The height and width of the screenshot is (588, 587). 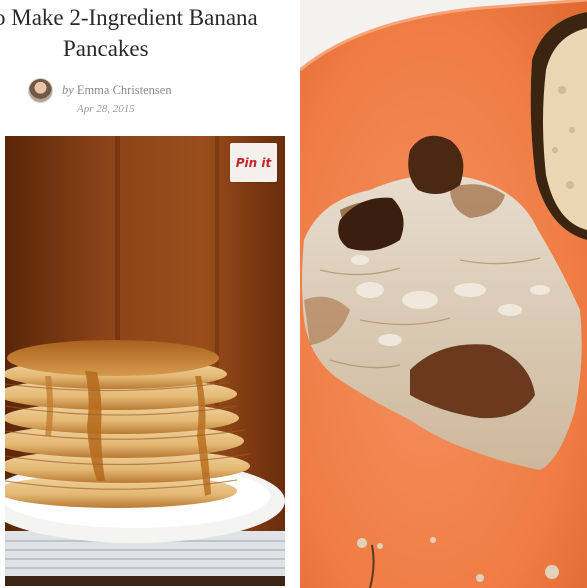 What do you see at coordinates (40, 90) in the screenshot?
I see `author-avatar` at bounding box center [40, 90].